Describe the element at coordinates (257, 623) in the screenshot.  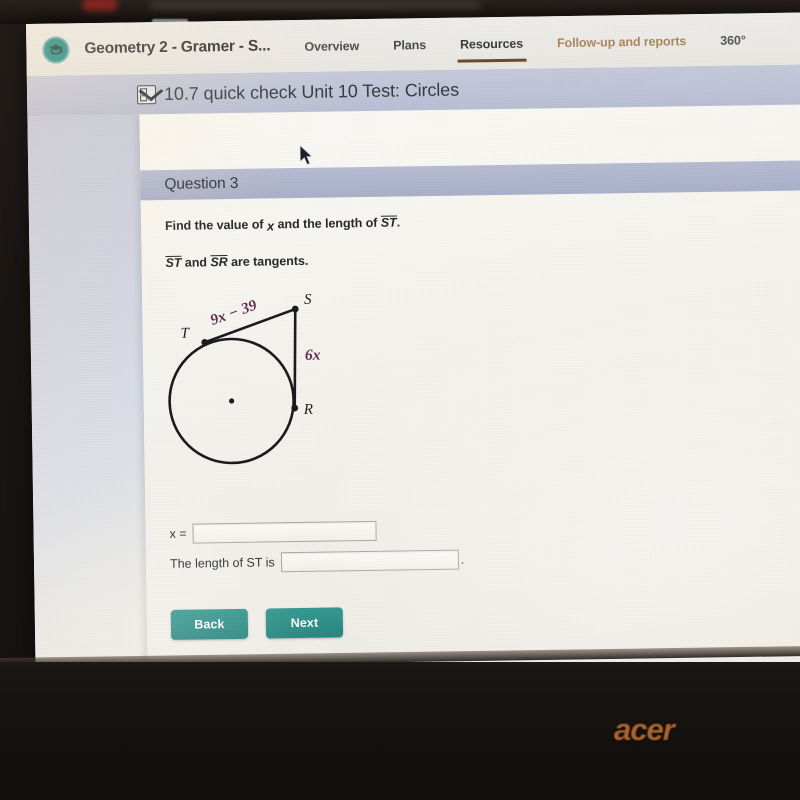
I see `question-navigation-buttons: Back Next` at that location.